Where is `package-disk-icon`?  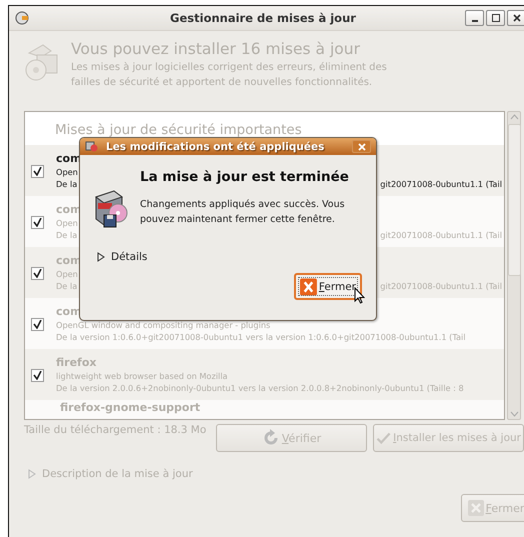 package-disk-icon is located at coordinates (111, 209).